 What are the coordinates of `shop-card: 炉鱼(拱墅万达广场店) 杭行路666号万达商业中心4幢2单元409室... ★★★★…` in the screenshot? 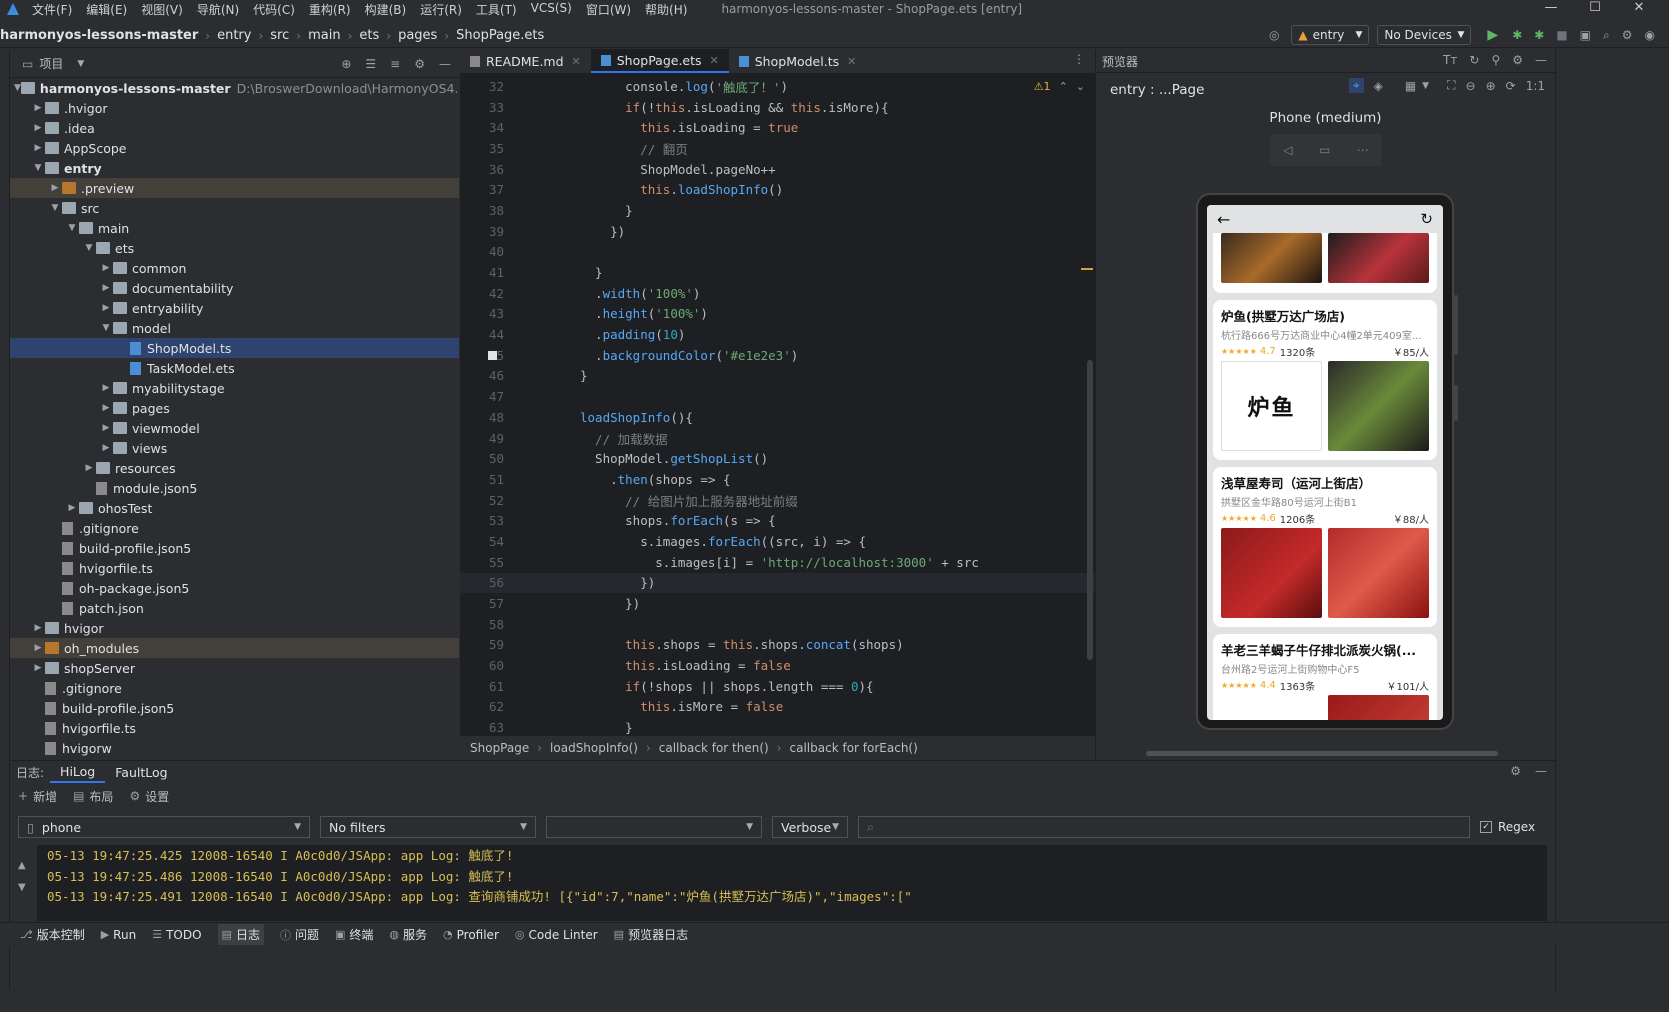 It's located at (1325, 380).